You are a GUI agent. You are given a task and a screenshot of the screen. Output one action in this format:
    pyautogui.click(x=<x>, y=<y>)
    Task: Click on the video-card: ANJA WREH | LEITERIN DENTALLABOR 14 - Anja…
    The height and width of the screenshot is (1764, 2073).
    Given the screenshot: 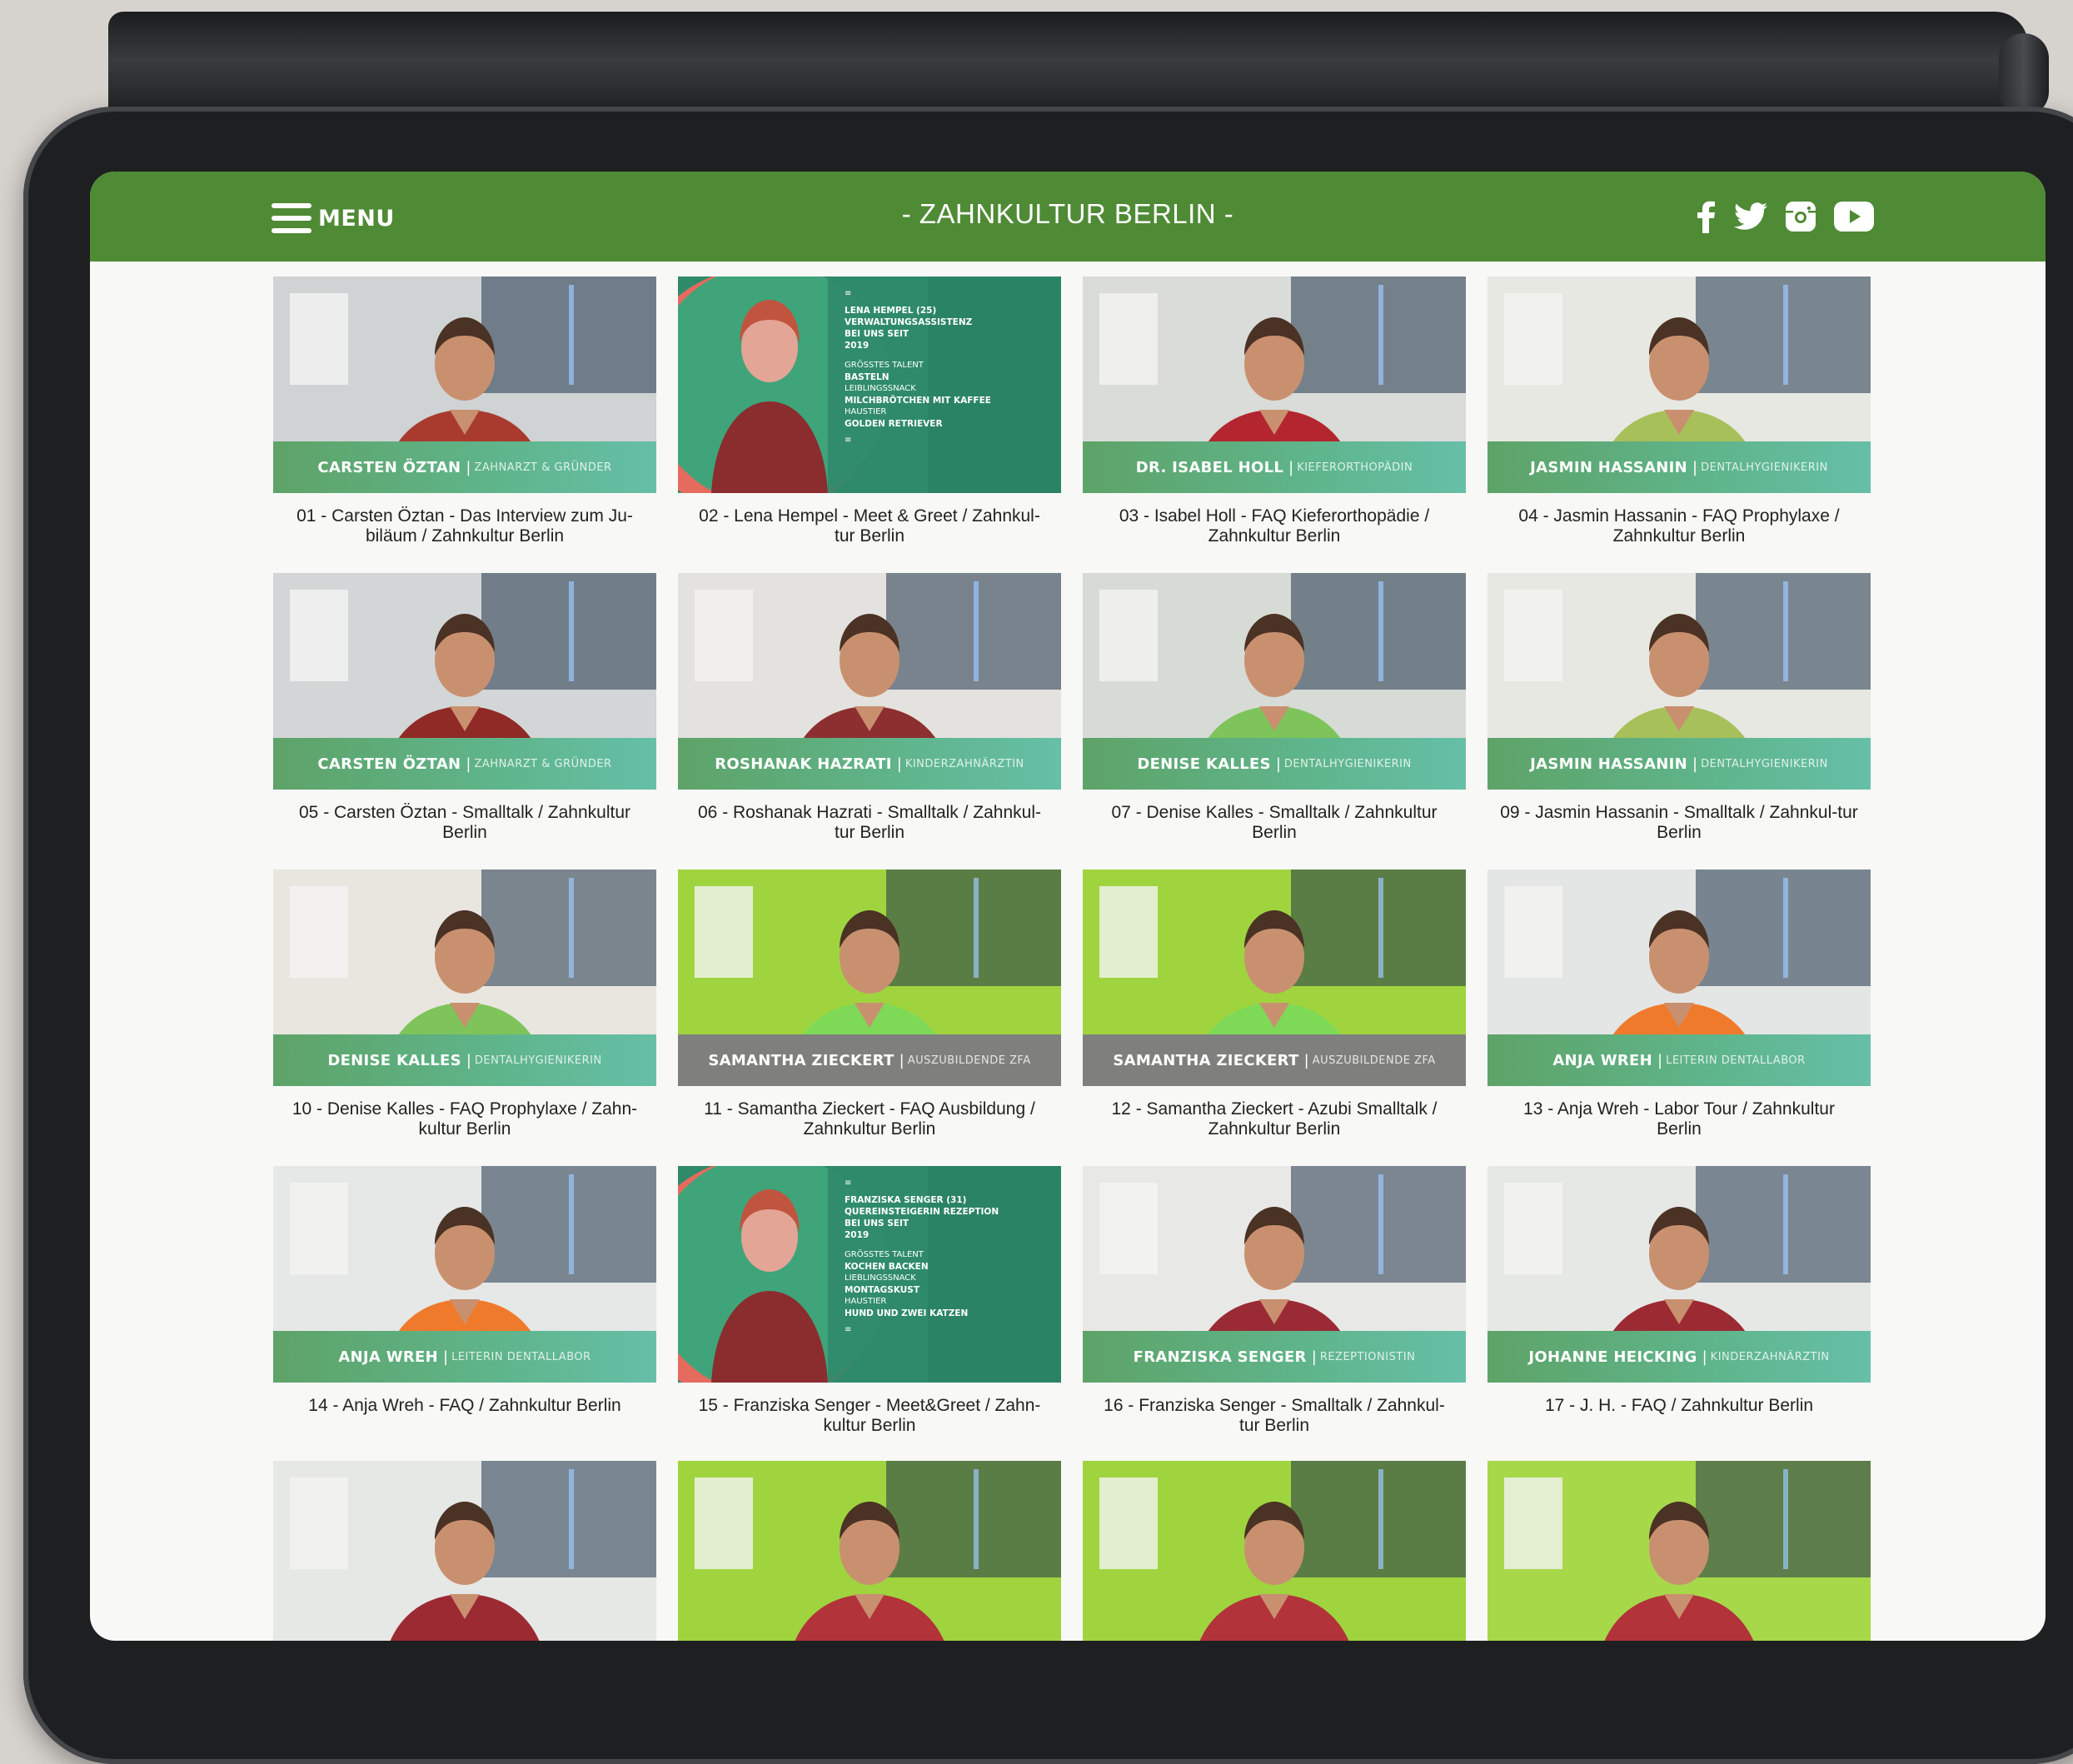 What is the action you would take?
    pyautogui.click(x=464, y=1314)
    